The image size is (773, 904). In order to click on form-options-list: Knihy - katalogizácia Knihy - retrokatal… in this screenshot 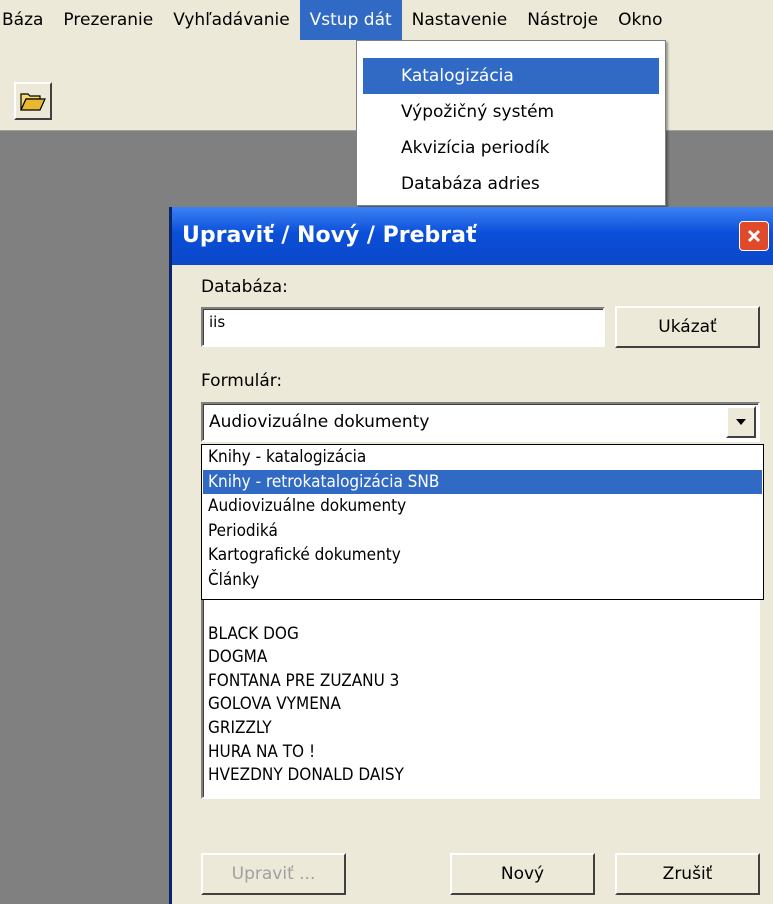, I will do `click(482, 522)`.